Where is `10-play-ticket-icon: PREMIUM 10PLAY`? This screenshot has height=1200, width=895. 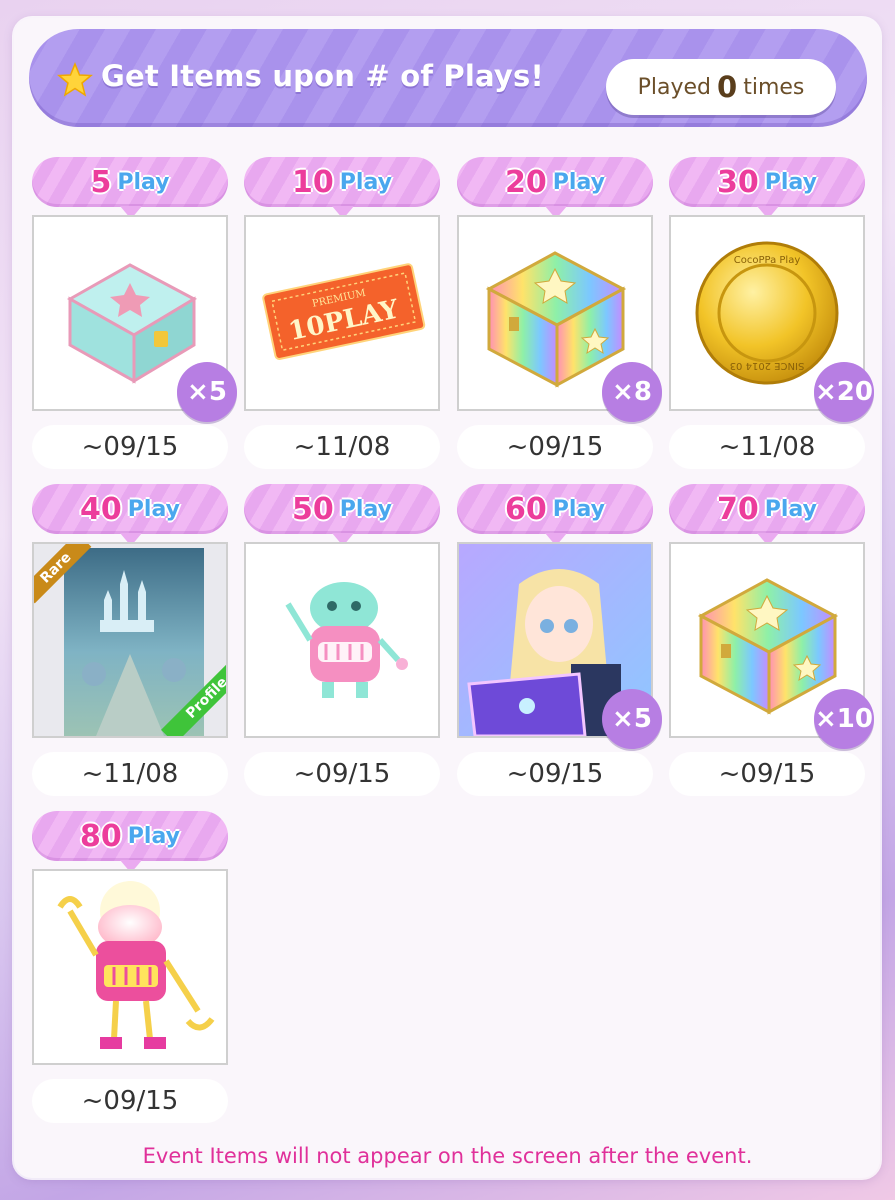
10-play-ticket-icon: PREMIUM 10PLAY is located at coordinates (344, 311).